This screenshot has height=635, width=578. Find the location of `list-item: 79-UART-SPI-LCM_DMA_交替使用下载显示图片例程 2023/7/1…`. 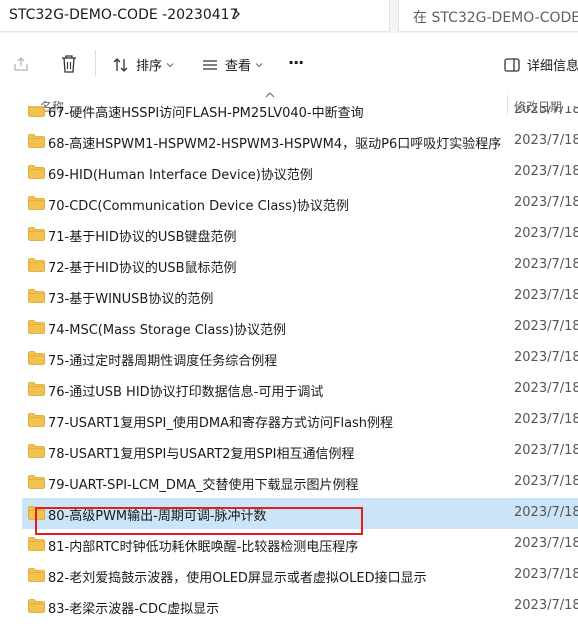

list-item: 79-UART-SPI-LCM_DMA_交替使用下载显示图片例程 2023/7/1… is located at coordinates (300, 482).